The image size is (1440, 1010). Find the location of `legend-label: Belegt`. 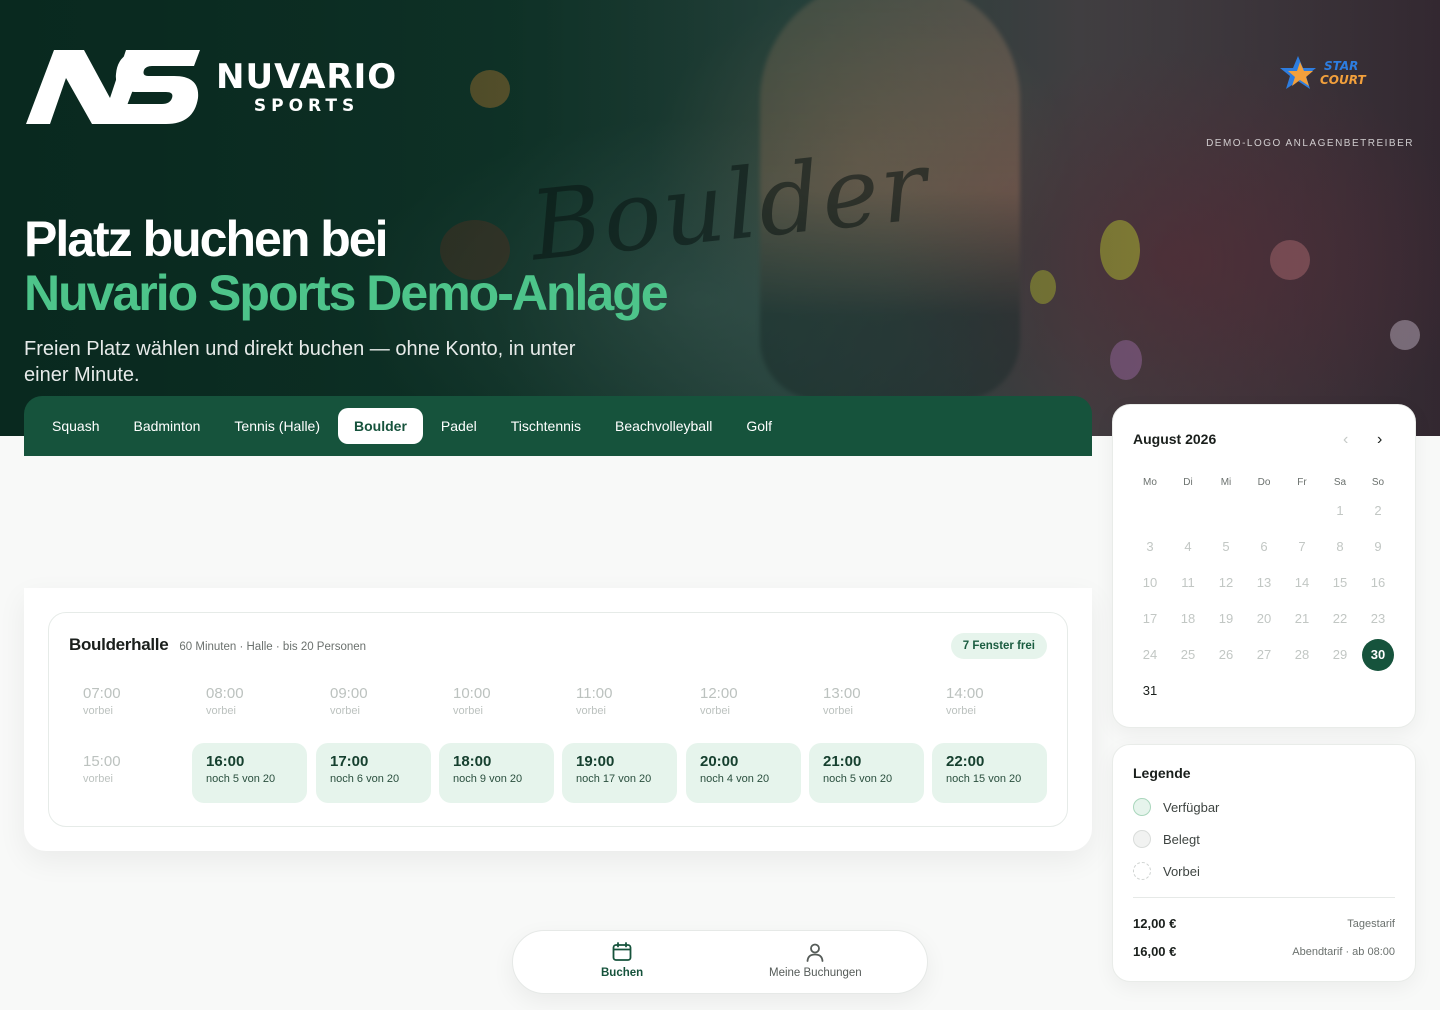

legend-label: Belegt is located at coordinates (1181, 839).